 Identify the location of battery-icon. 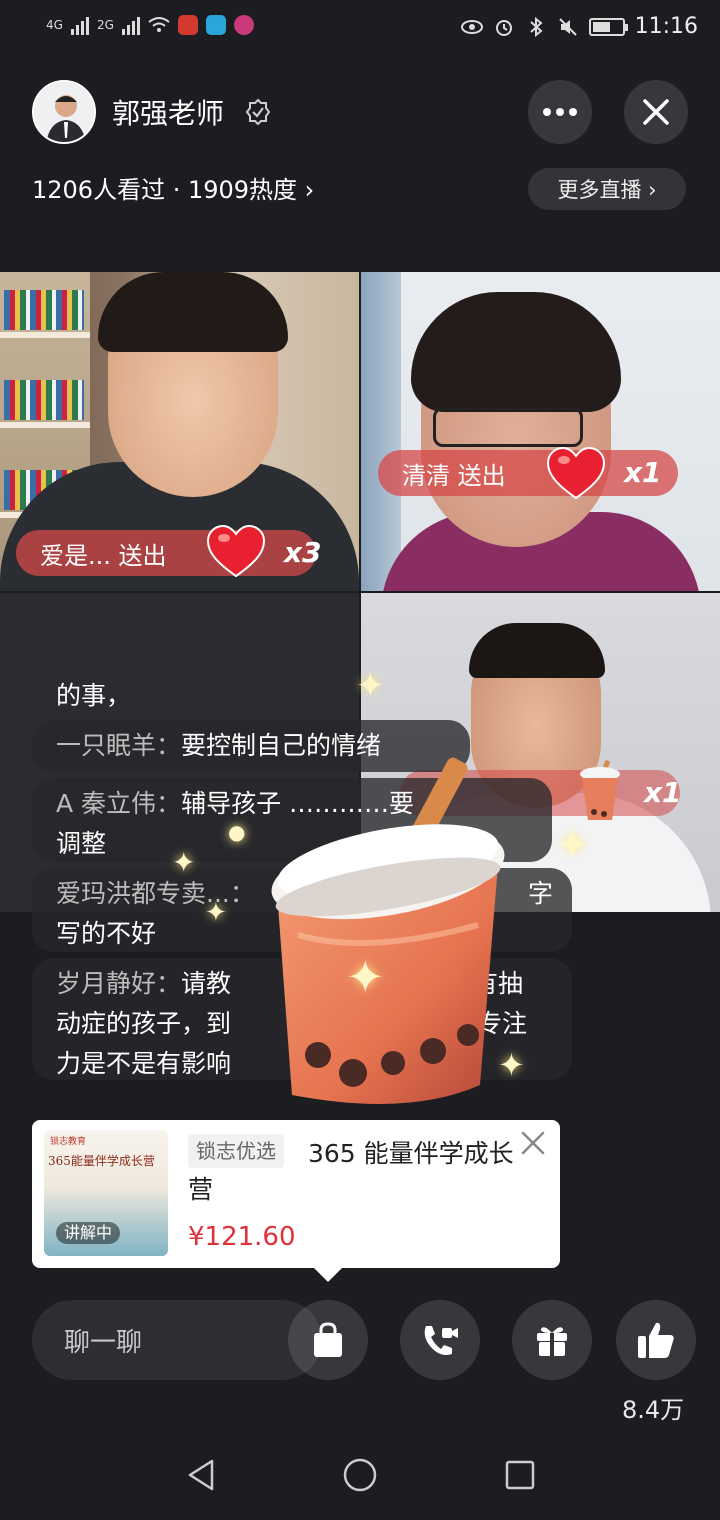
(608, 26).